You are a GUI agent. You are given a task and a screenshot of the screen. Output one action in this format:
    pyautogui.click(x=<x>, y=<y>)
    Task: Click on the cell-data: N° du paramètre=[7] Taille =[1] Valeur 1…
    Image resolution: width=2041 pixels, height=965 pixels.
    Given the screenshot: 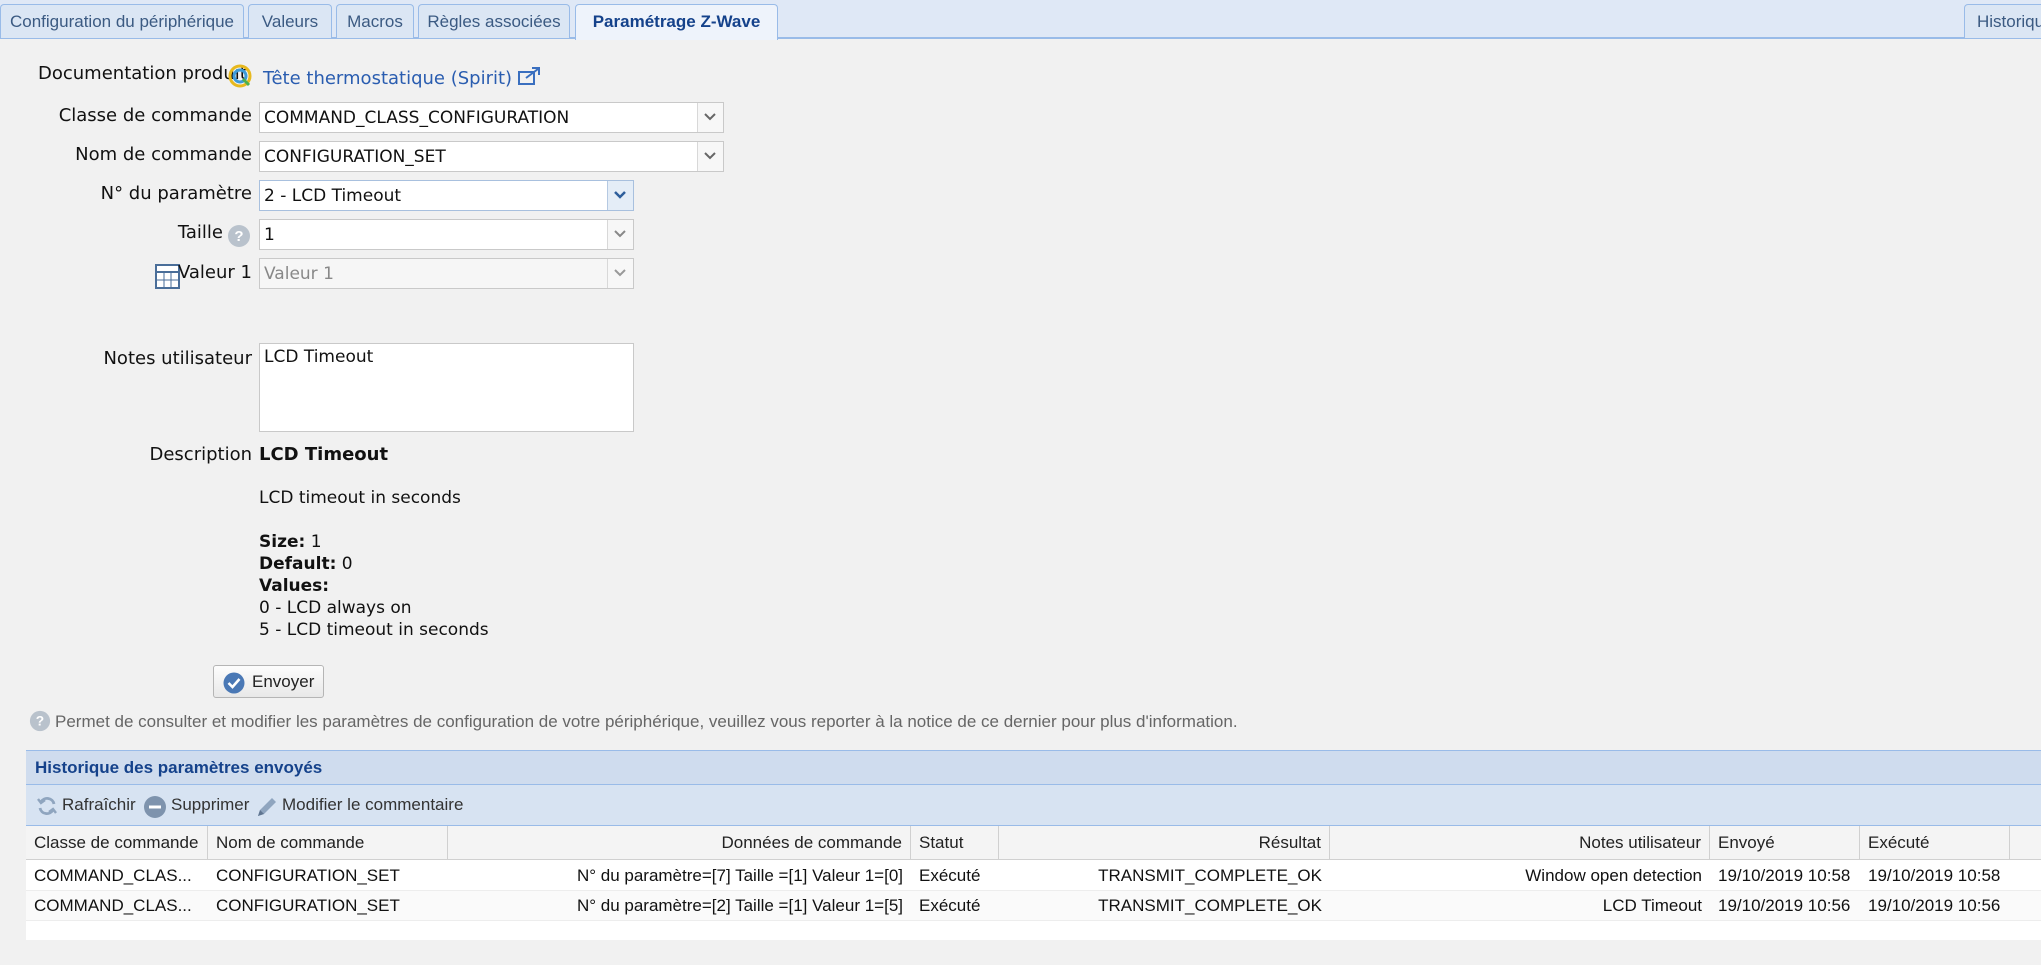 What is the action you would take?
    pyautogui.click(x=739, y=875)
    